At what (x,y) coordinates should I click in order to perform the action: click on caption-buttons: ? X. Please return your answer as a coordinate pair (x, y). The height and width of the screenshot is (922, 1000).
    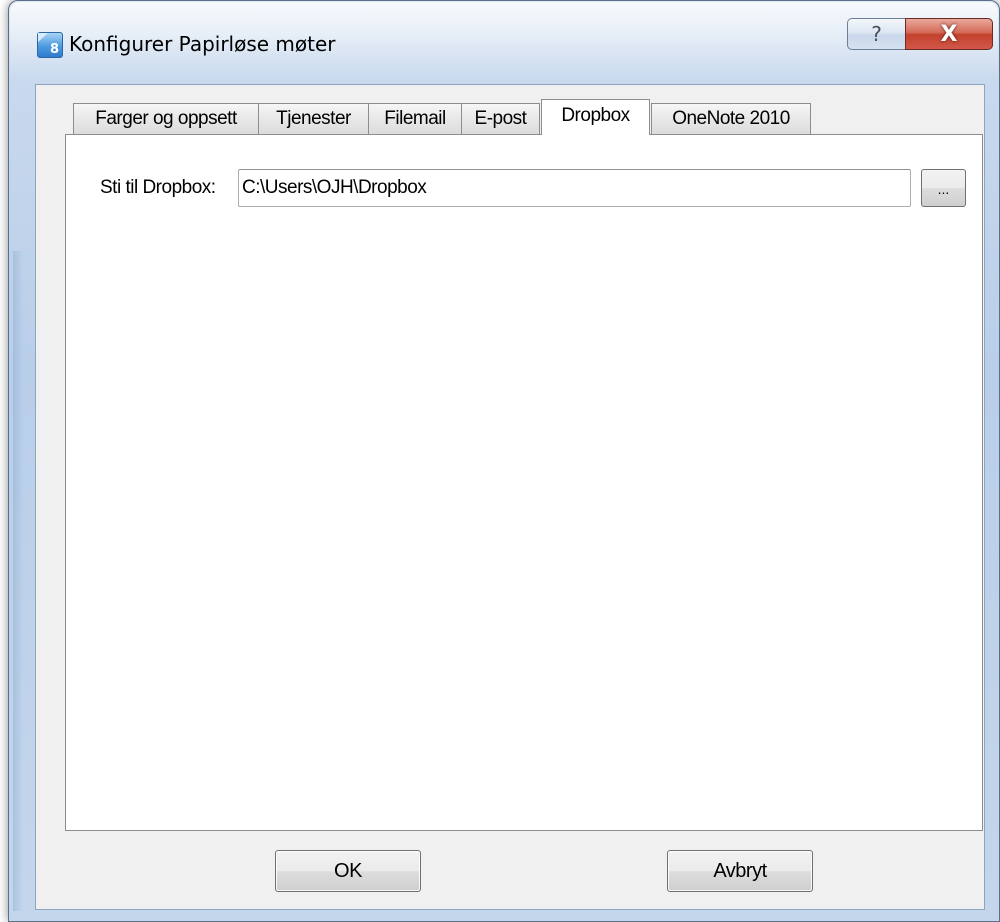
    Looking at the image, I should click on (920, 34).